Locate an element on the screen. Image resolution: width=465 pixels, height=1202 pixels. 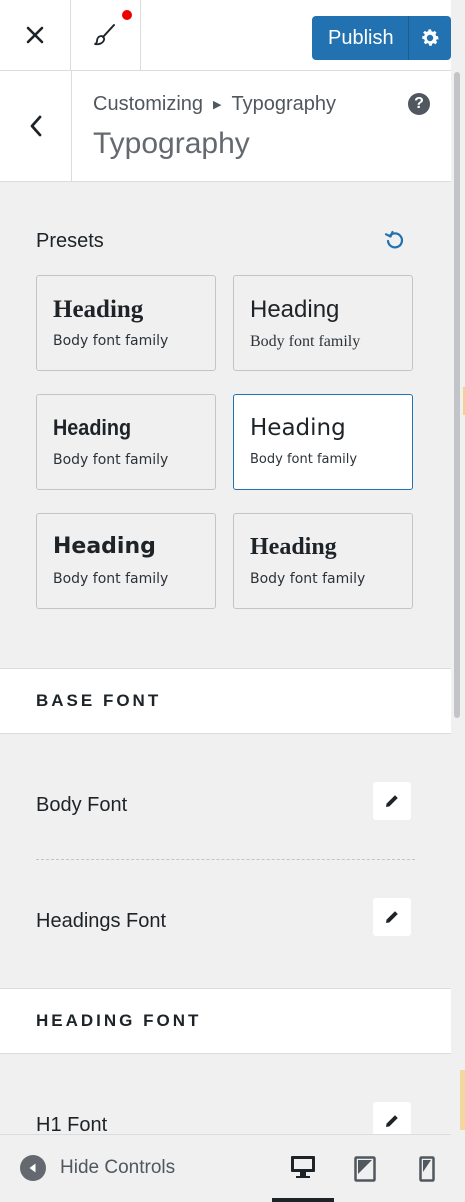
preset-card-1: Heading Body font family is located at coordinates (126, 323).